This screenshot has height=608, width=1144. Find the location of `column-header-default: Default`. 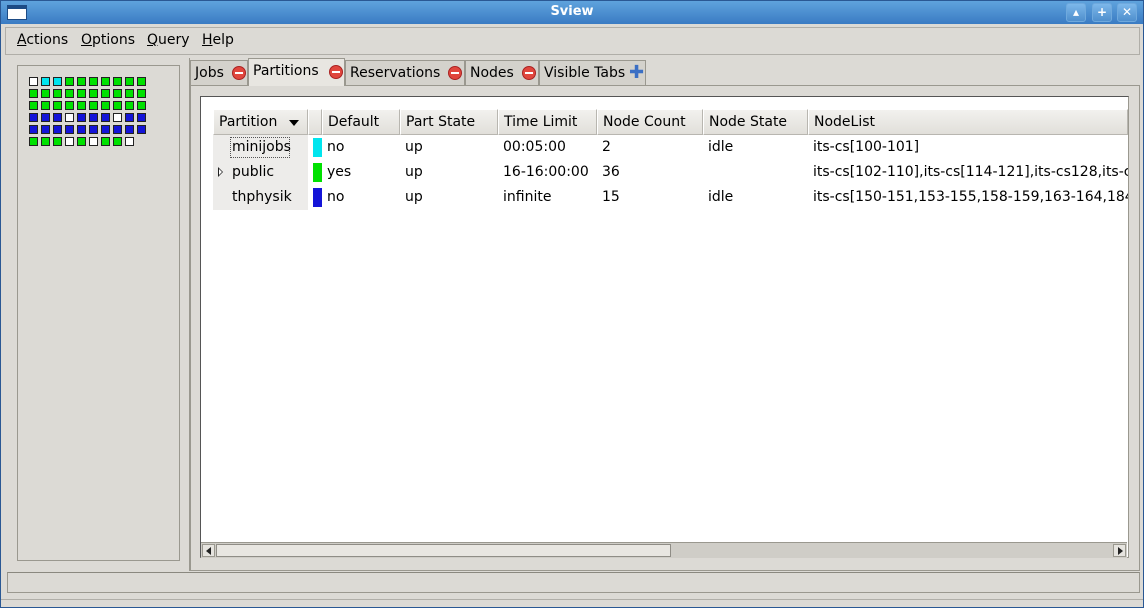

column-header-default: Default is located at coordinates (361, 122).